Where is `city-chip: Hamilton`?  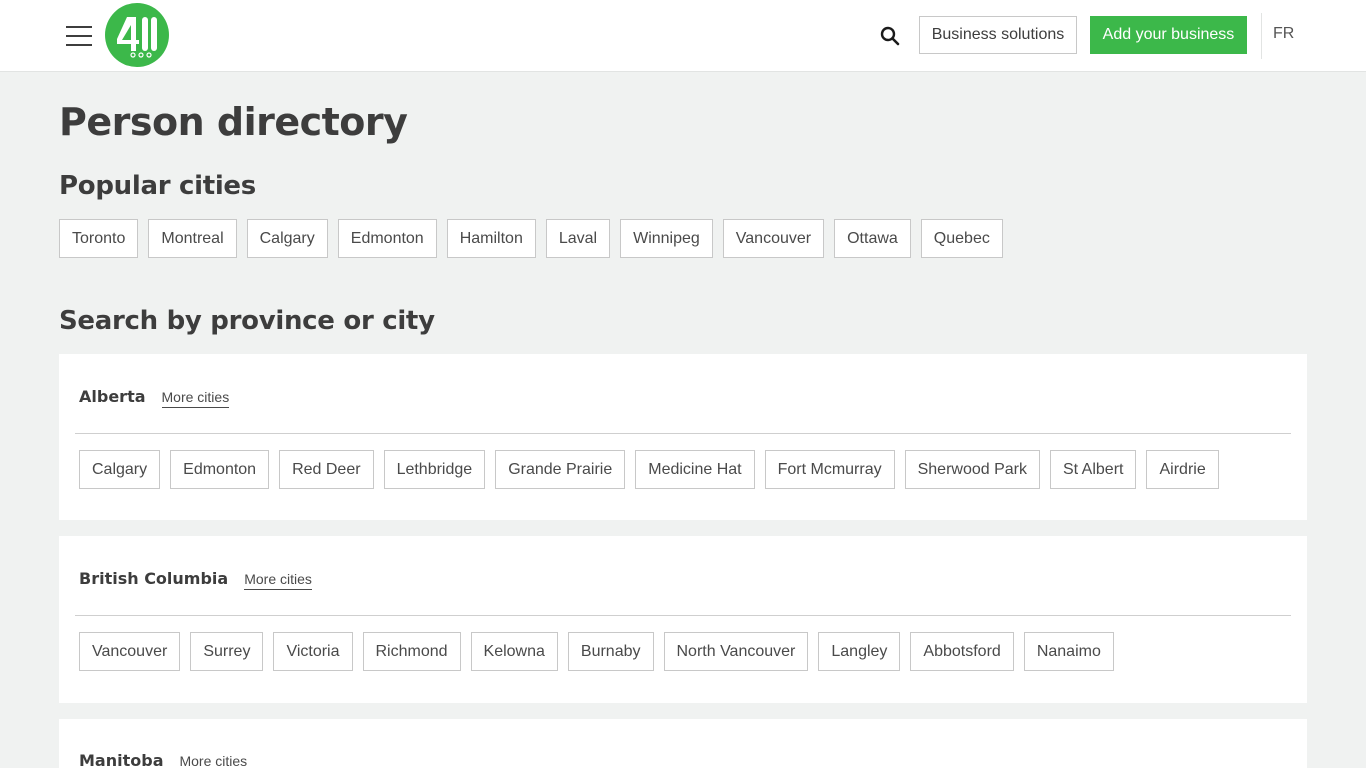
city-chip: Hamilton is located at coordinates (491, 238).